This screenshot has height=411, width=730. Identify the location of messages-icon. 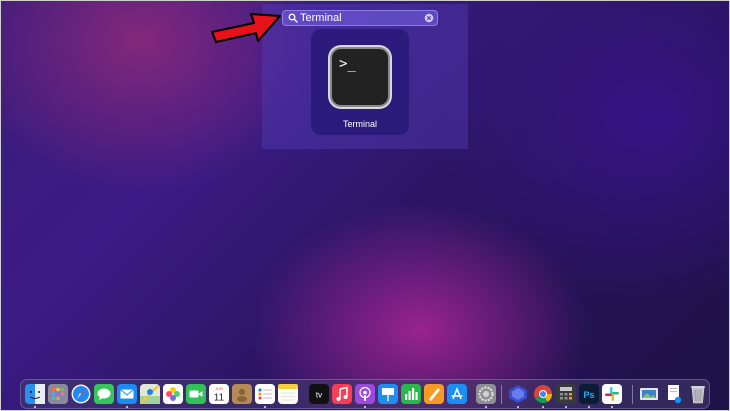
(104, 394).